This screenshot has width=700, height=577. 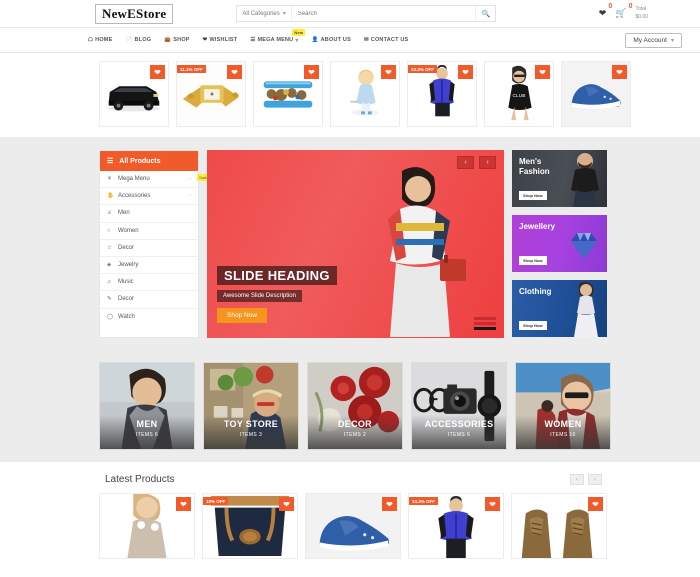 I want to click on tile-item-count: ITEMS 2, so click(x=355, y=435).